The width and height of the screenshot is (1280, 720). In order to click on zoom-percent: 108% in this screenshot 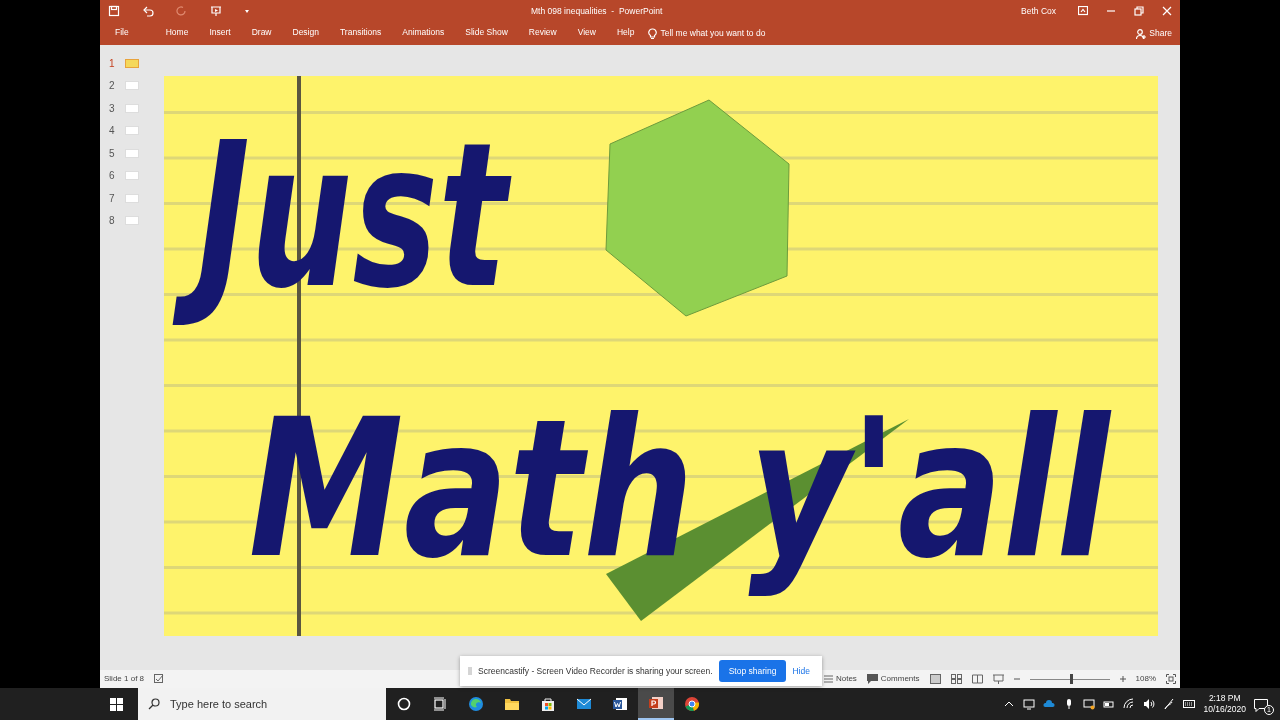, I will do `click(1145, 679)`.